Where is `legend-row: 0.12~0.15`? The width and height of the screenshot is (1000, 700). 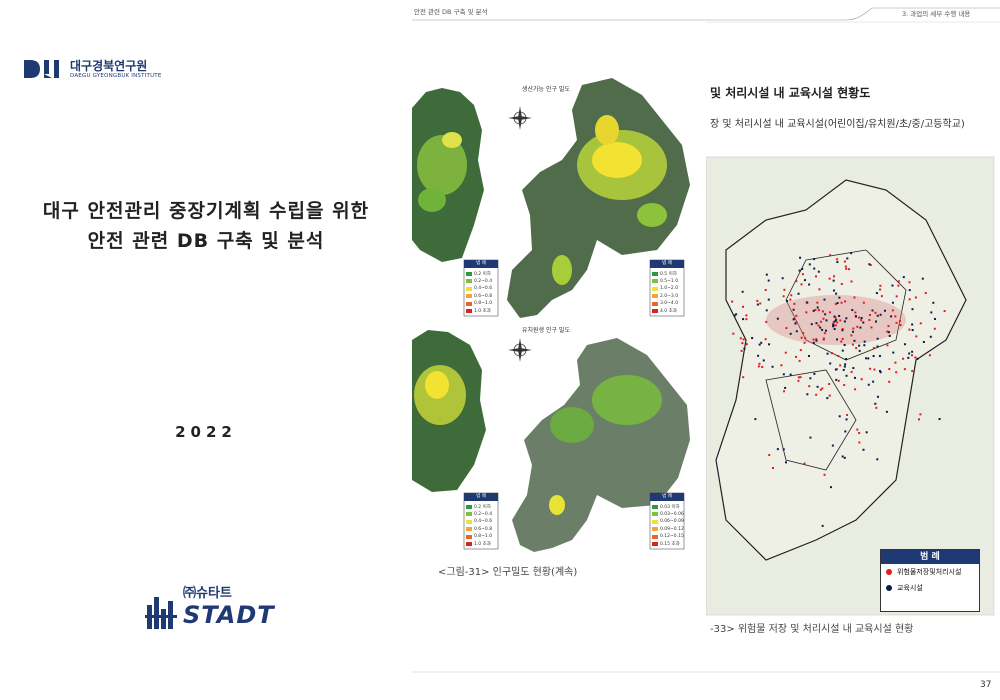
legend-row: 0.12~0.15 is located at coordinates (668, 537).